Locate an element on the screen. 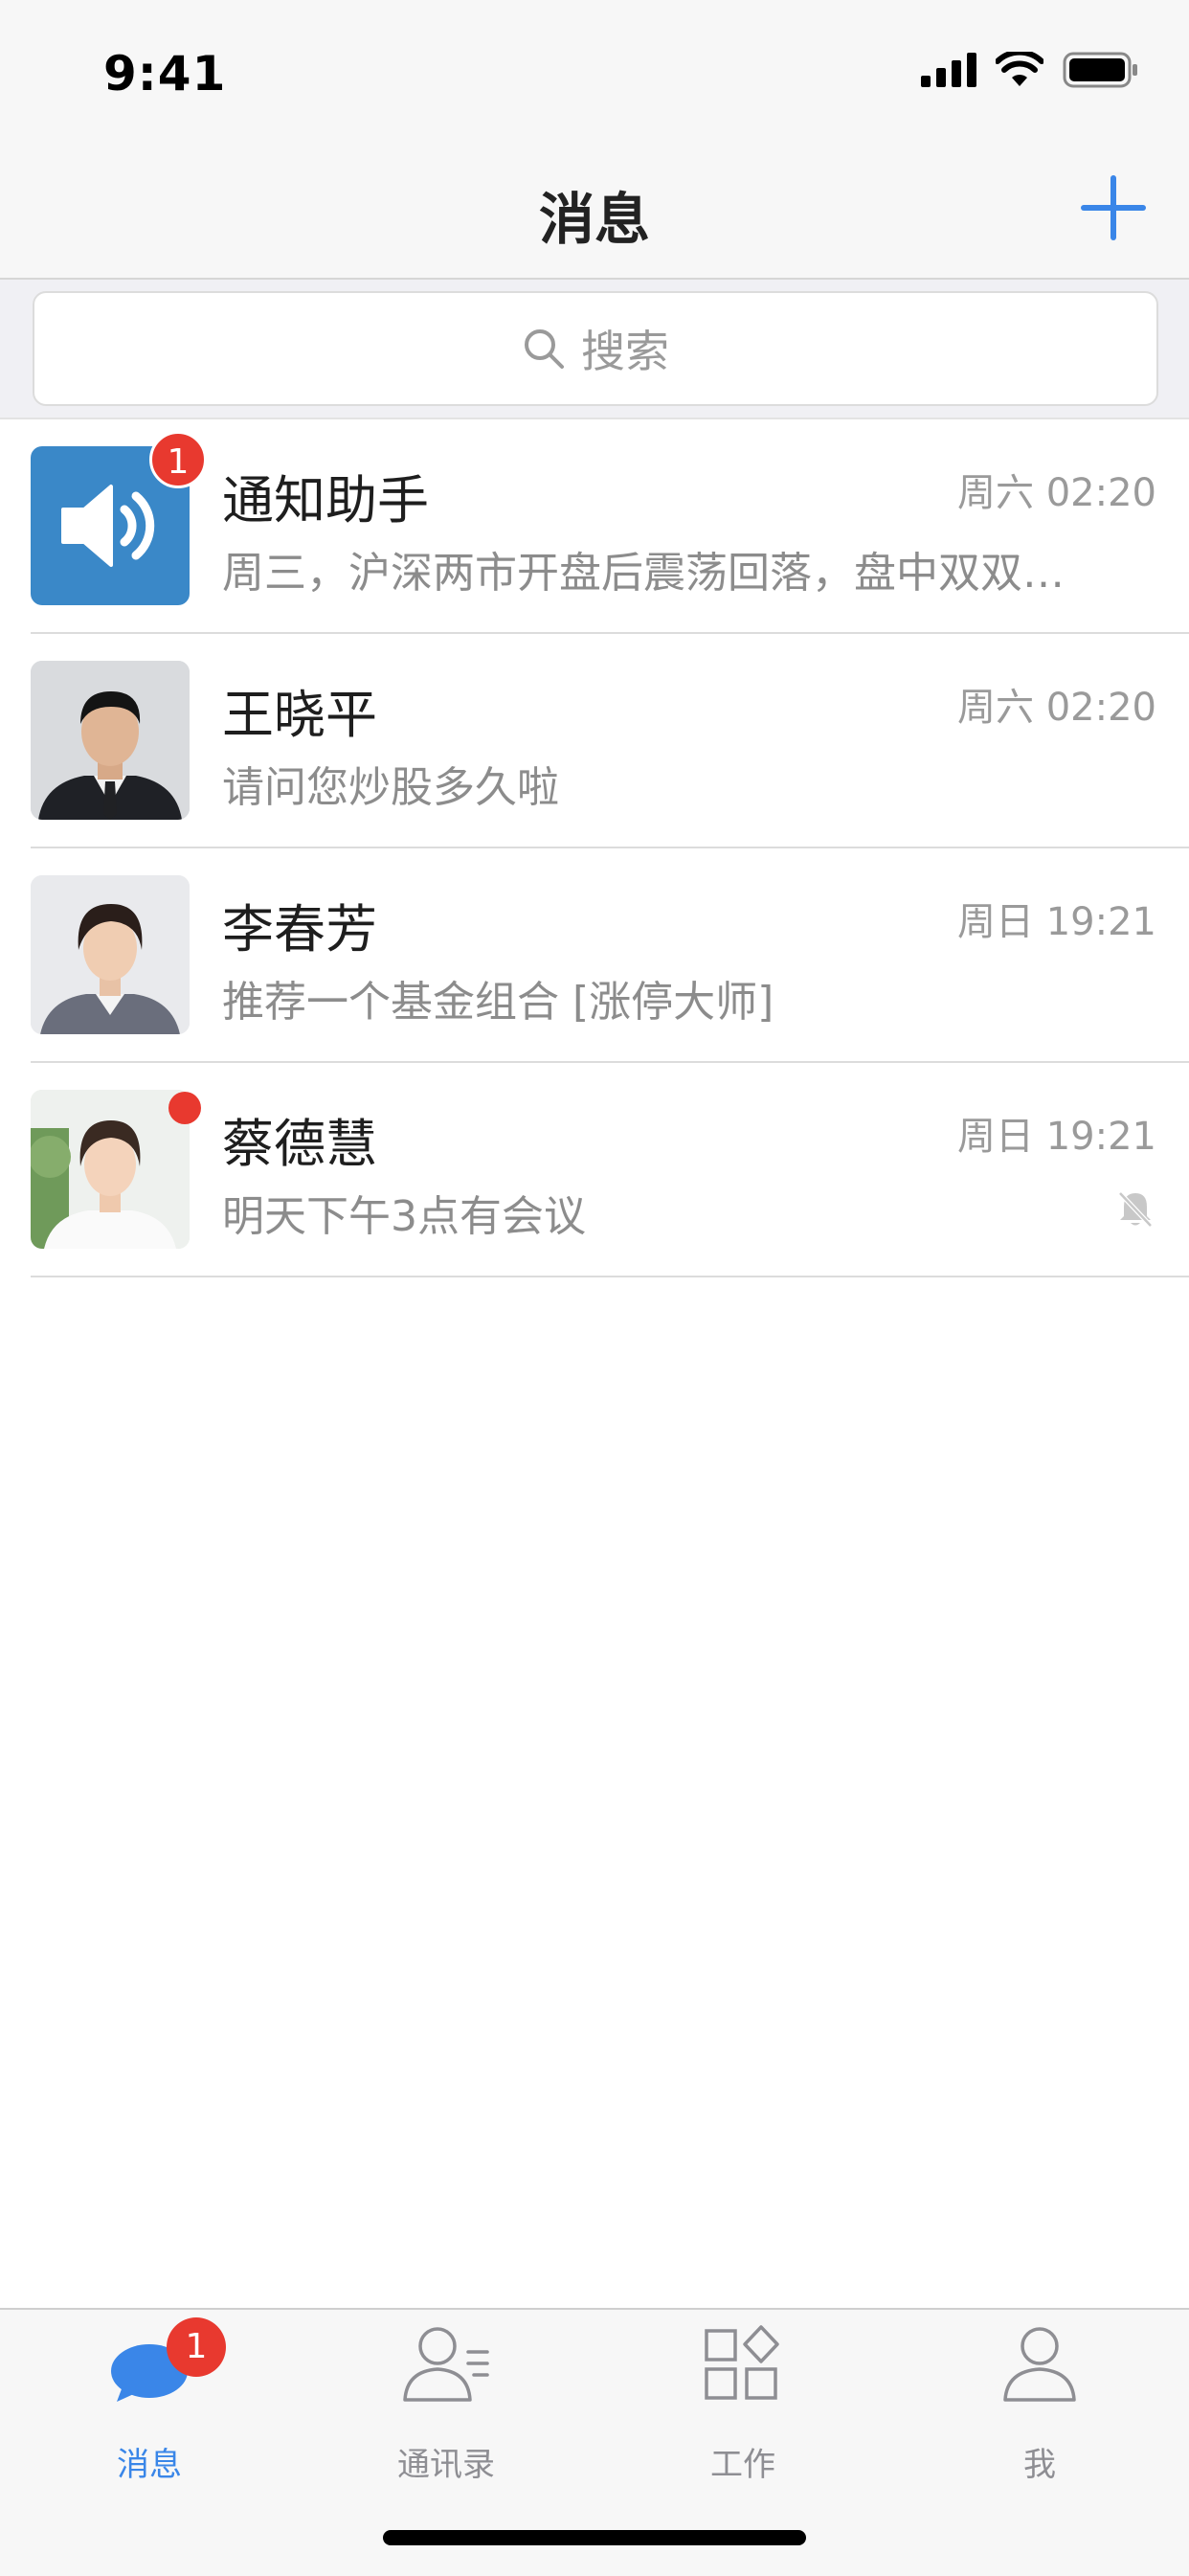 The width and height of the screenshot is (1189, 2576). tab-contacts: 通讯录 is located at coordinates (446, 2404).